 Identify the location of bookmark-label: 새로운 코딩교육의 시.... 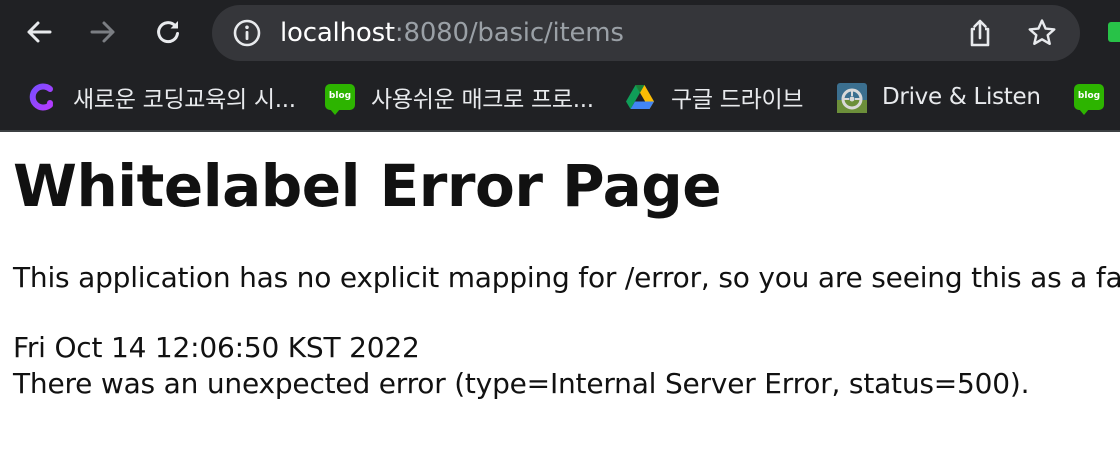
(184, 100).